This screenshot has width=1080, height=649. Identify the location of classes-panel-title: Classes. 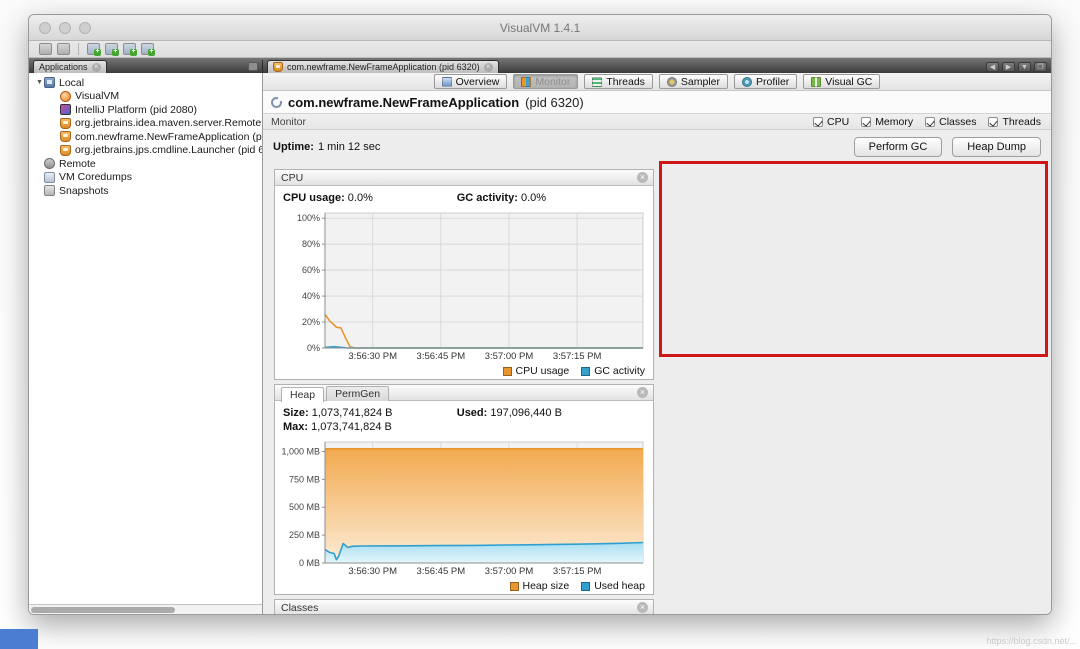
(300, 607).